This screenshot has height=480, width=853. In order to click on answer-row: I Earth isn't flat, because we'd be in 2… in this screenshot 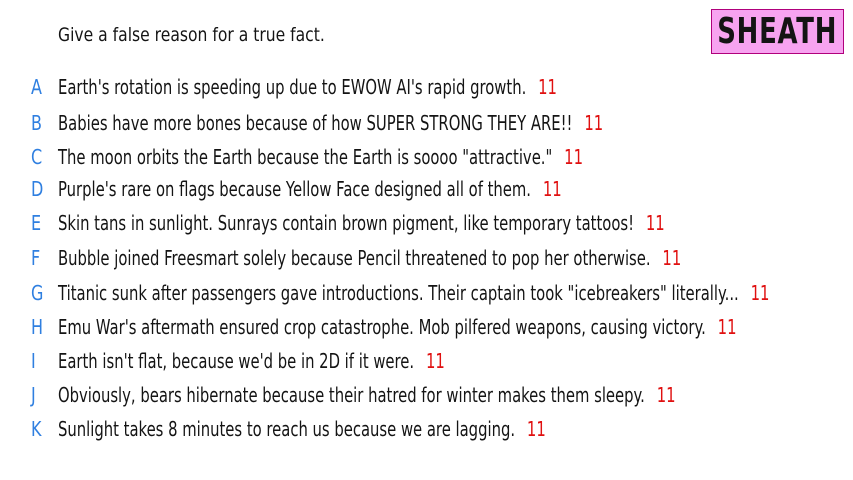, I will do `click(426, 361)`.